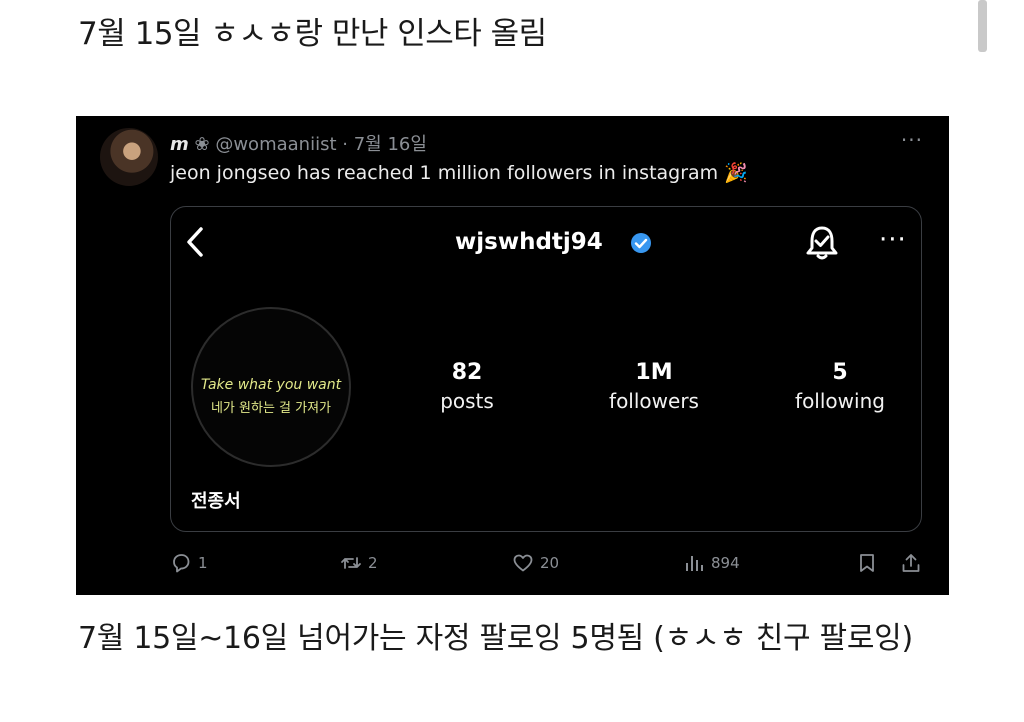 The width and height of the screenshot is (1024, 722). What do you see at coordinates (390, 144) in the screenshot?
I see `tweet-date: 7월 16일` at bounding box center [390, 144].